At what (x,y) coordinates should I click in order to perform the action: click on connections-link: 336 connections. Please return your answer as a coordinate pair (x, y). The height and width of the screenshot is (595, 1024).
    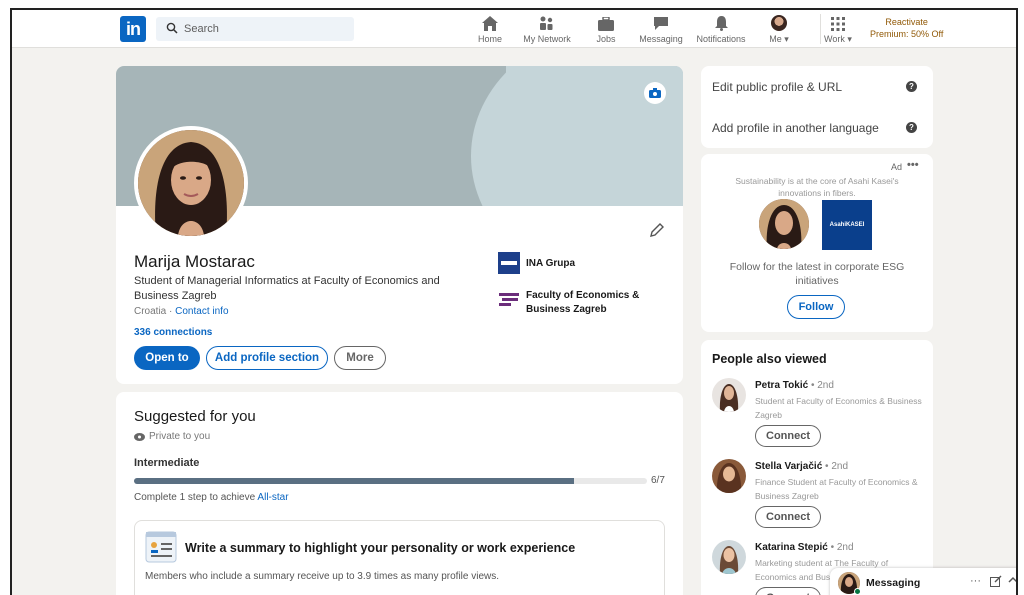
    Looking at the image, I should click on (173, 332).